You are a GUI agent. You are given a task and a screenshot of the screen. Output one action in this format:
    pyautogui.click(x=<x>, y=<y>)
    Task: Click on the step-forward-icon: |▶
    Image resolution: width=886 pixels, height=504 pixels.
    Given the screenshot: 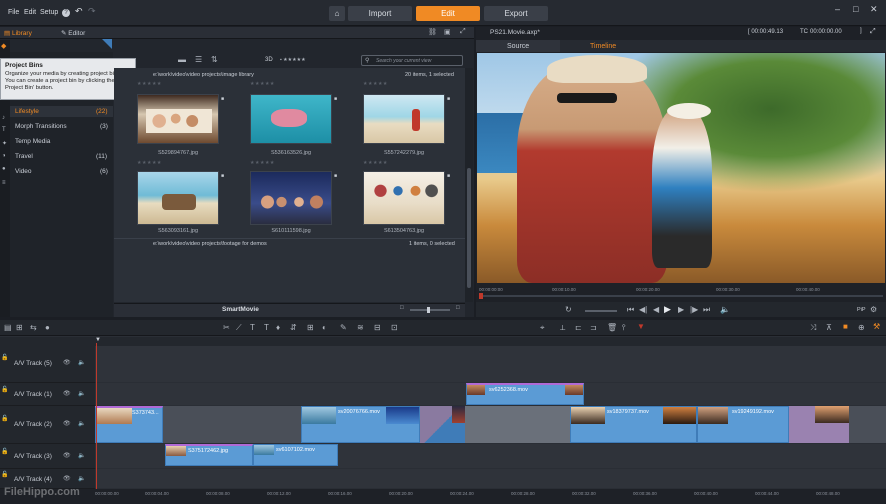 What is the action you would take?
    pyautogui.click(x=694, y=309)
    